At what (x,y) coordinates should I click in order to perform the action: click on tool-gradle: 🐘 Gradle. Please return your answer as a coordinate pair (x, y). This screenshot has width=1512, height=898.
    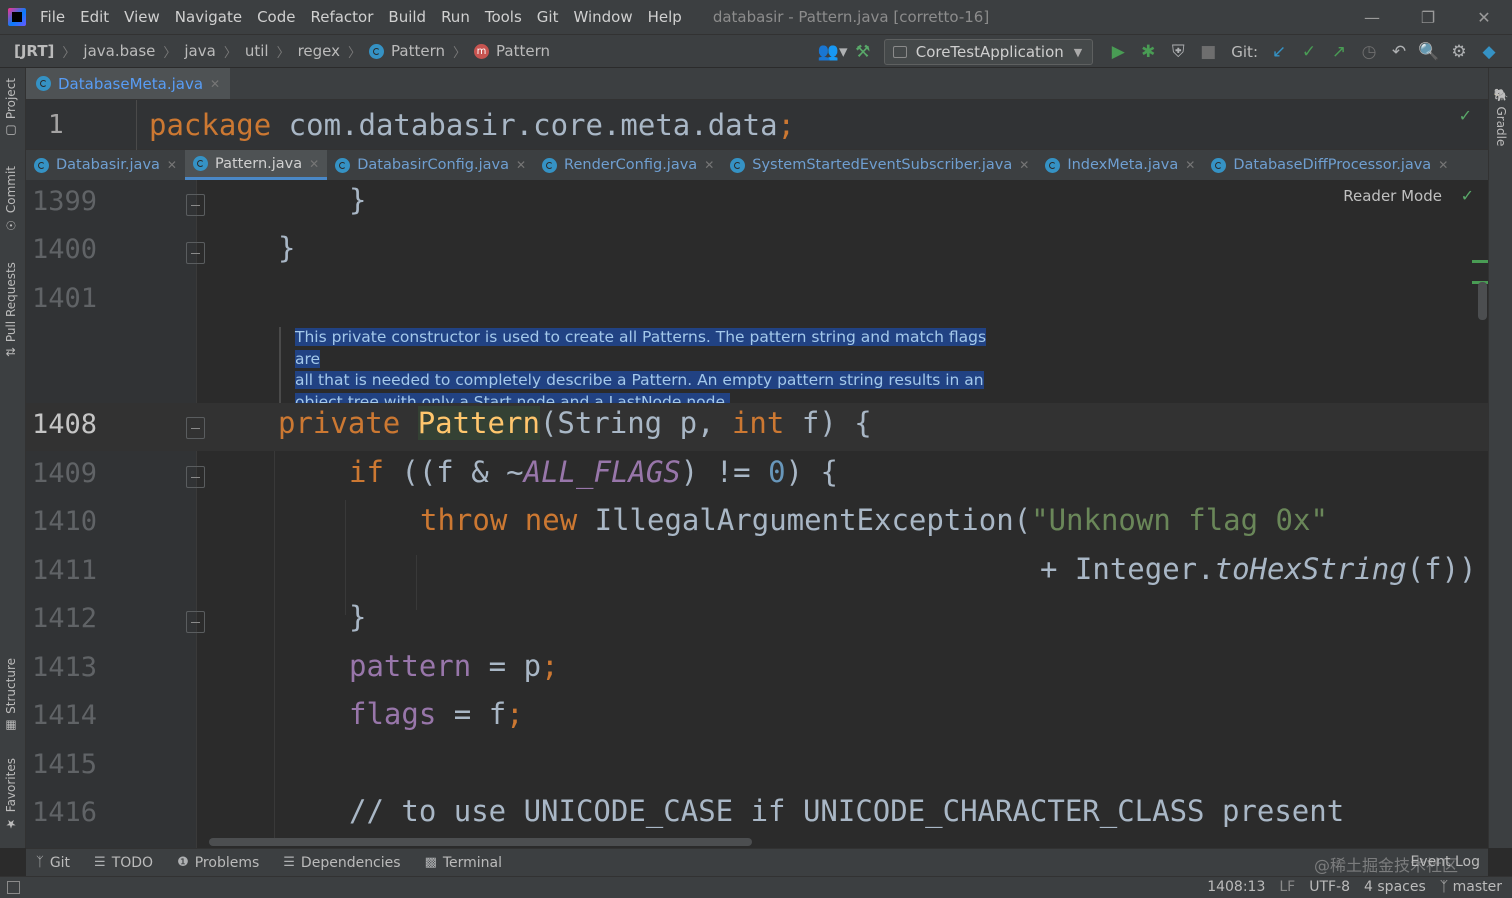
    Looking at the image, I should click on (1501, 117).